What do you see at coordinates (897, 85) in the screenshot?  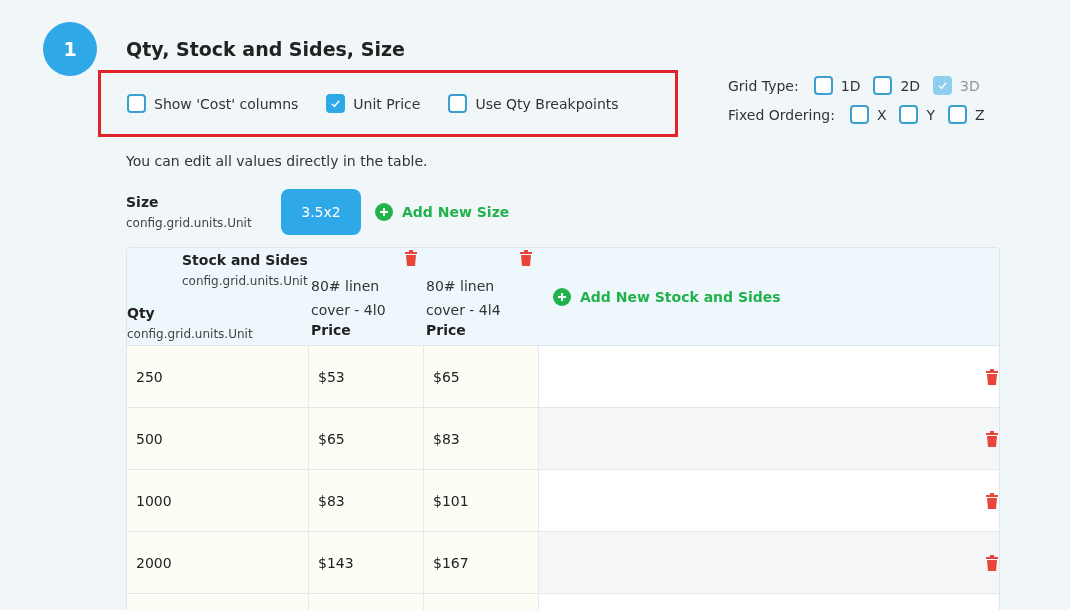 I see `checkbox-option: 2D` at bounding box center [897, 85].